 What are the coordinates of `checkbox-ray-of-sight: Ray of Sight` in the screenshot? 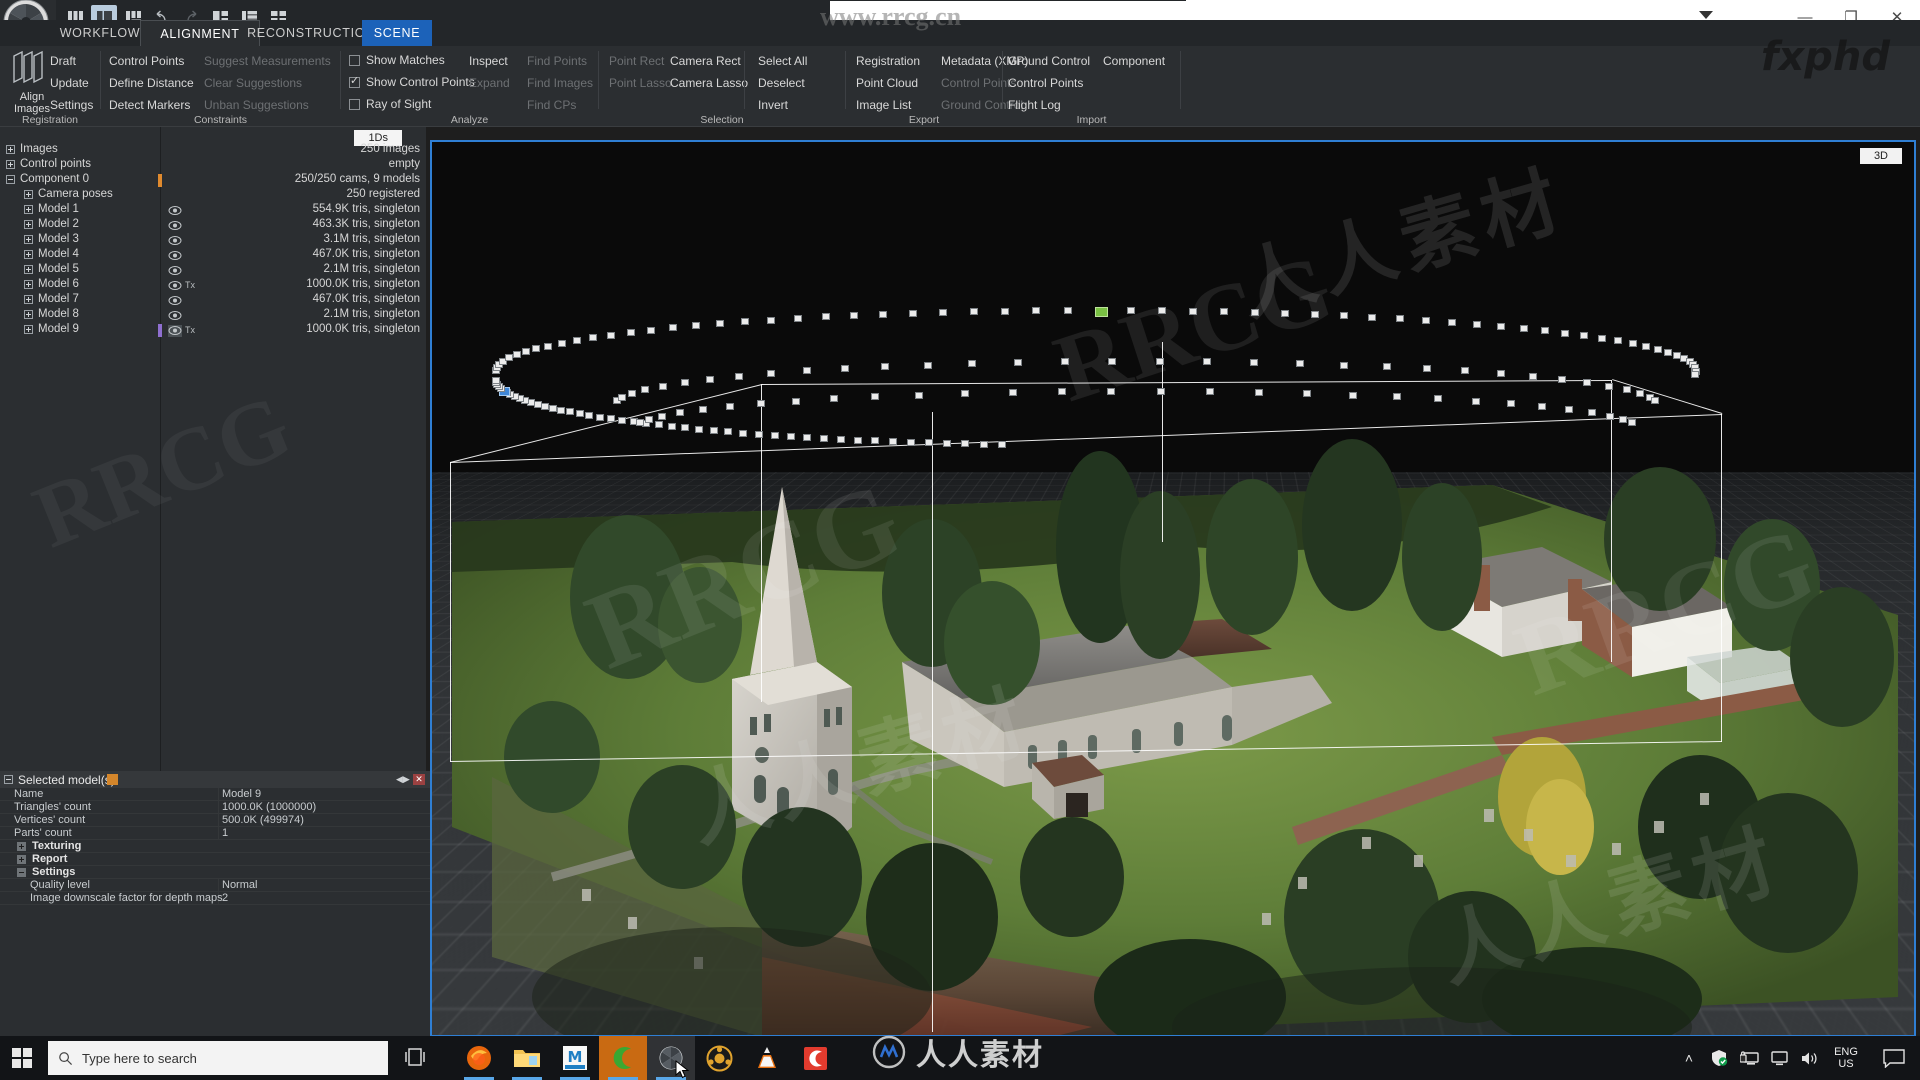 It's located at (390, 104).